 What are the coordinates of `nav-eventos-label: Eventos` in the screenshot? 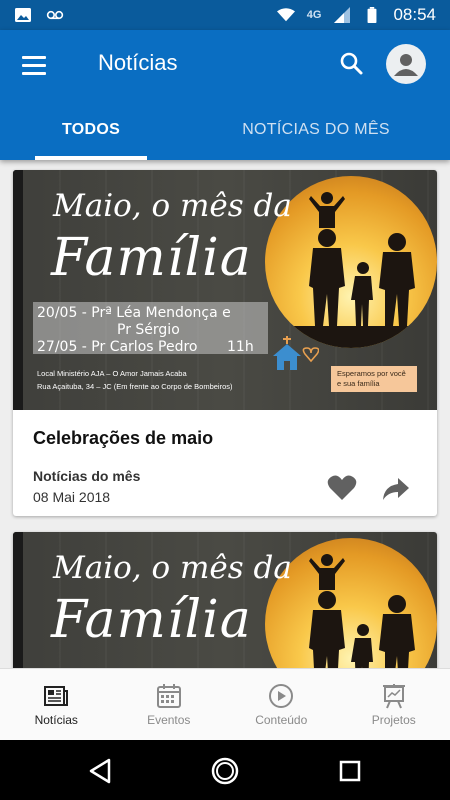 It's located at (169, 719).